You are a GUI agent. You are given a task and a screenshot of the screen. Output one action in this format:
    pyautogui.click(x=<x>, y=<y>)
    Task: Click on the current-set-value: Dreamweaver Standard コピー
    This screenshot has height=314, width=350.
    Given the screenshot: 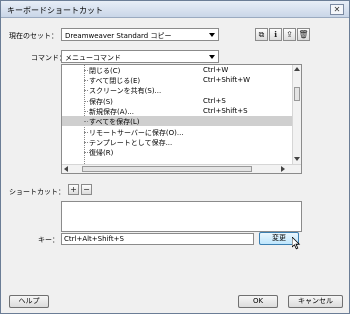 What is the action you would take?
    pyautogui.click(x=118, y=36)
    